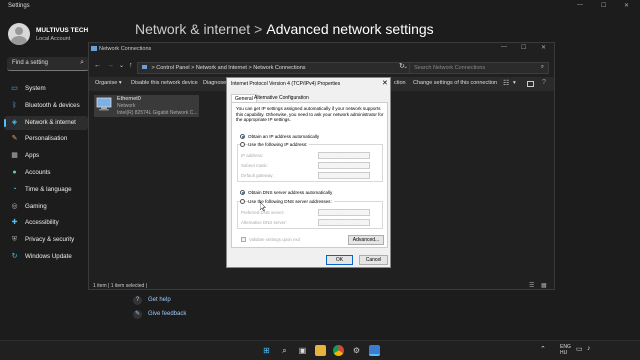  Describe the element at coordinates (48, 64) in the screenshot. I see `search-input: Find a setting ⌕` at that location.